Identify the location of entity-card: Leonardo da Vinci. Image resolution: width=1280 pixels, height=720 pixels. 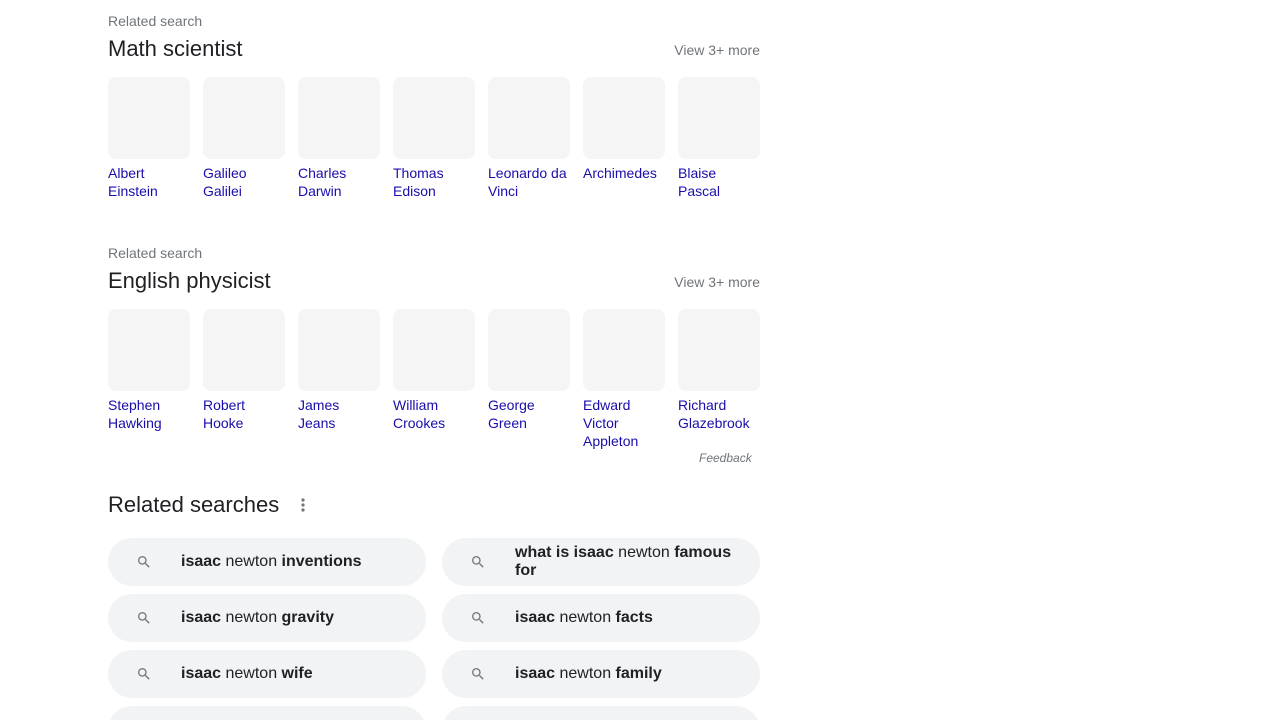
(529, 138).